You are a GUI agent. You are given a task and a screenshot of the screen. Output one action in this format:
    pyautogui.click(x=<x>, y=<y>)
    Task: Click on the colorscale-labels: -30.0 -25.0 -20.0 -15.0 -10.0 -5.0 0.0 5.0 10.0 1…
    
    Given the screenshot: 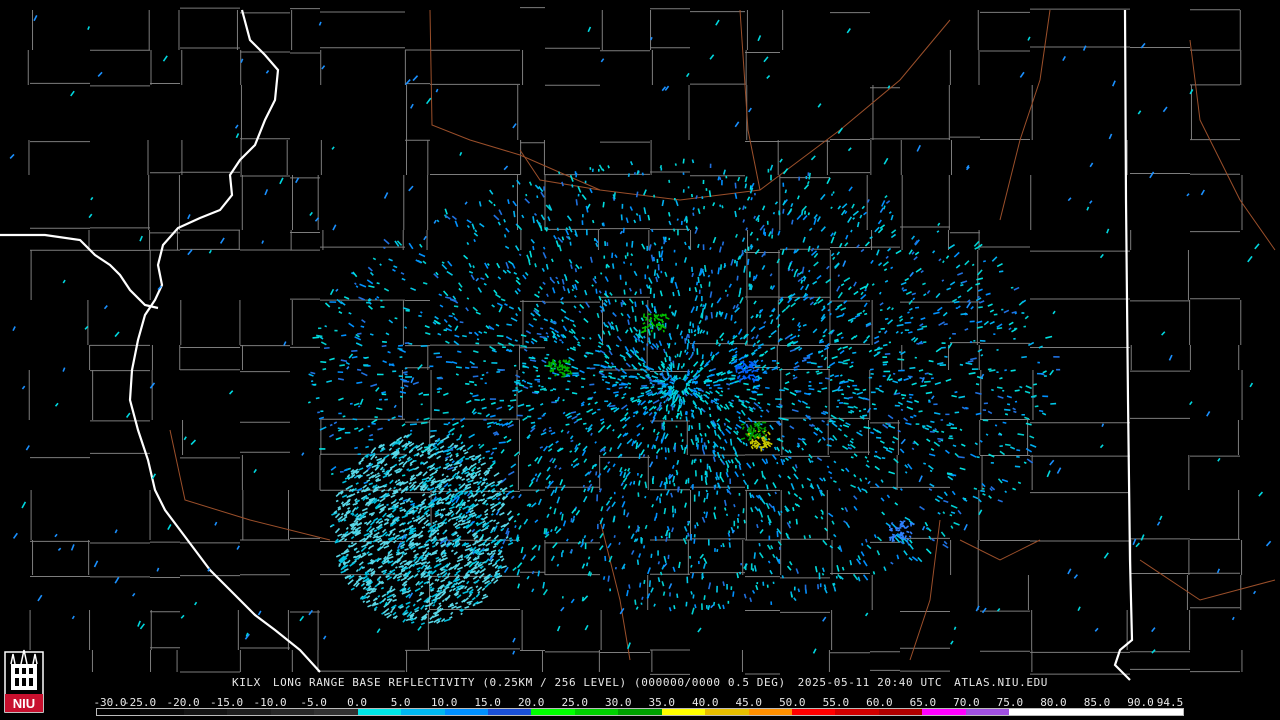 What is the action you would take?
    pyautogui.click(x=639, y=702)
    